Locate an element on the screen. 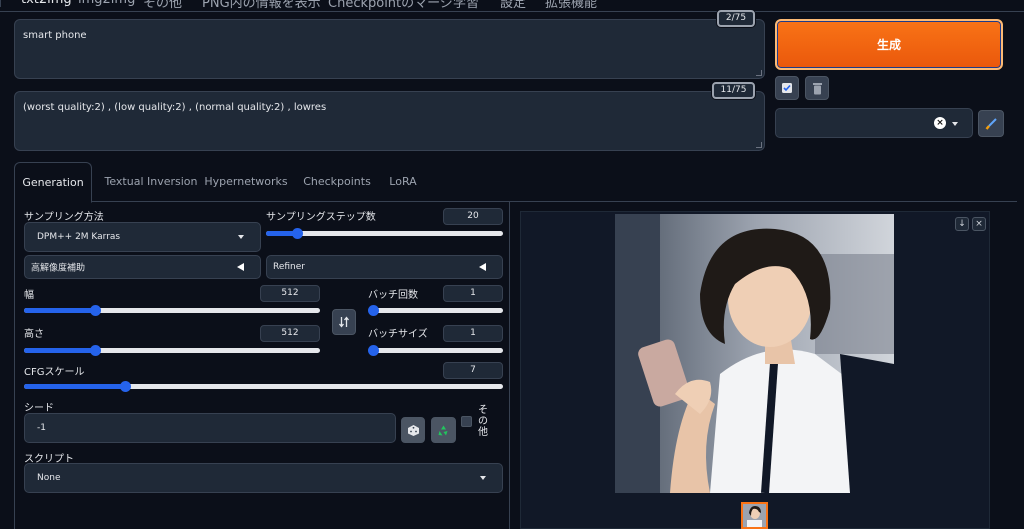 The width and height of the screenshot is (1024, 529). clipboard-check-icon is located at coordinates (787, 88).